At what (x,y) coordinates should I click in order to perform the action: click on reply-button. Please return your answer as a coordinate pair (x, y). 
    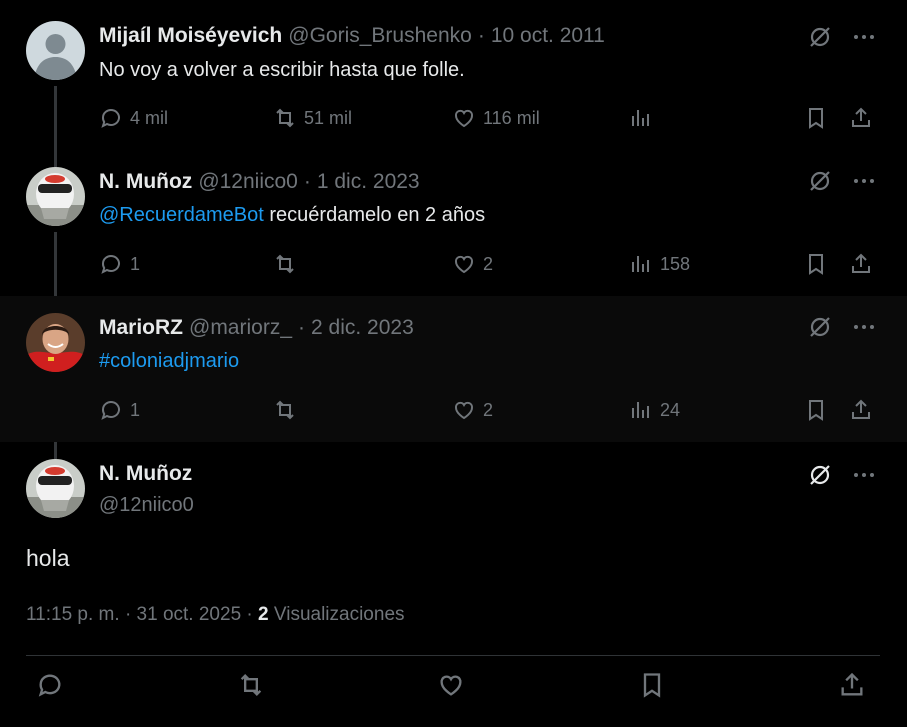
    Looking at the image, I should click on (50, 685).